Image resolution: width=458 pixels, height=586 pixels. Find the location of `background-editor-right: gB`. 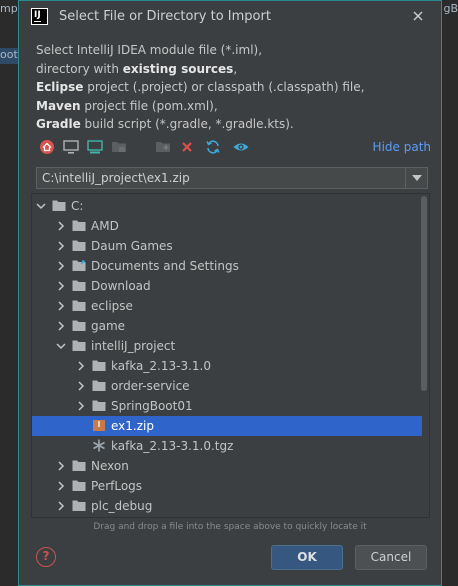

background-editor-right: gB is located at coordinates (450, 293).